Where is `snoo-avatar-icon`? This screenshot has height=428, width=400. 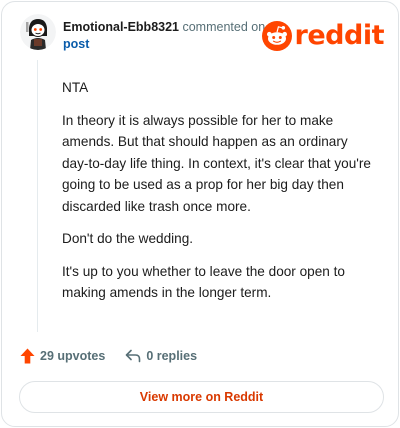 snoo-avatar-icon is located at coordinates (38, 32).